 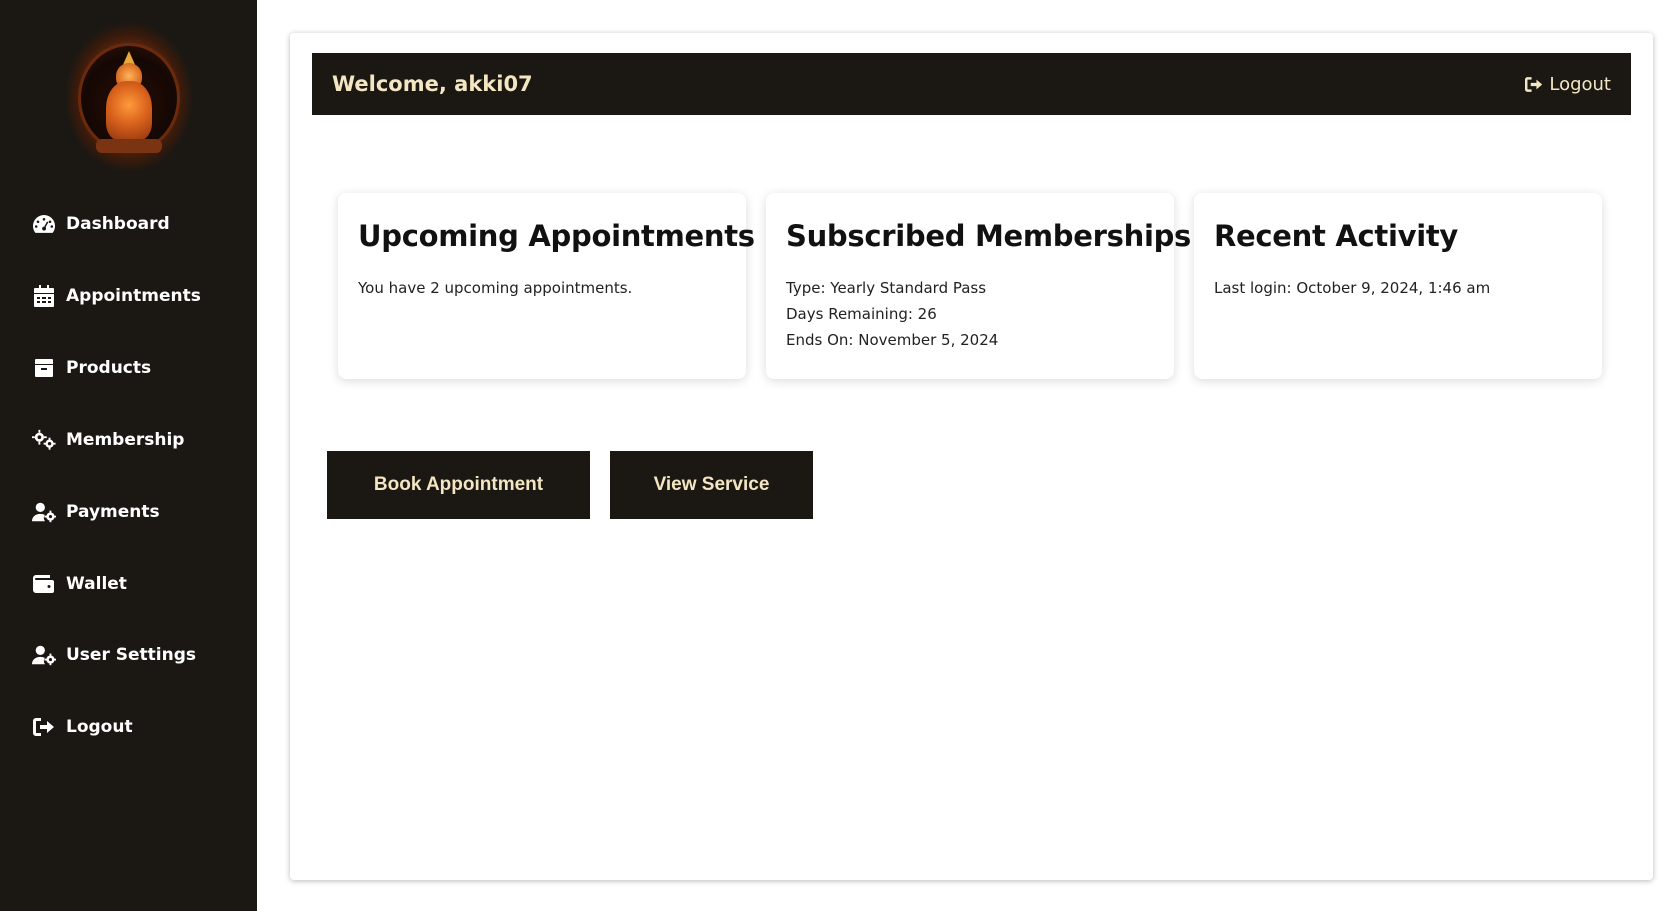 I want to click on sidebar-item-label: Appointments, so click(x=133, y=296).